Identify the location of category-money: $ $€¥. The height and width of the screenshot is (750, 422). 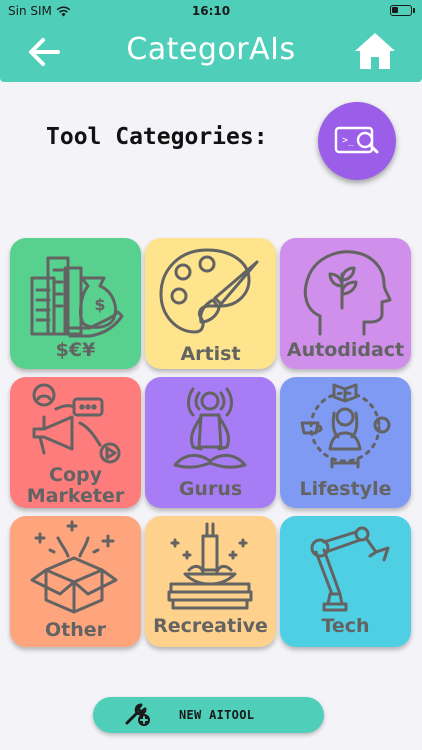
(75, 303).